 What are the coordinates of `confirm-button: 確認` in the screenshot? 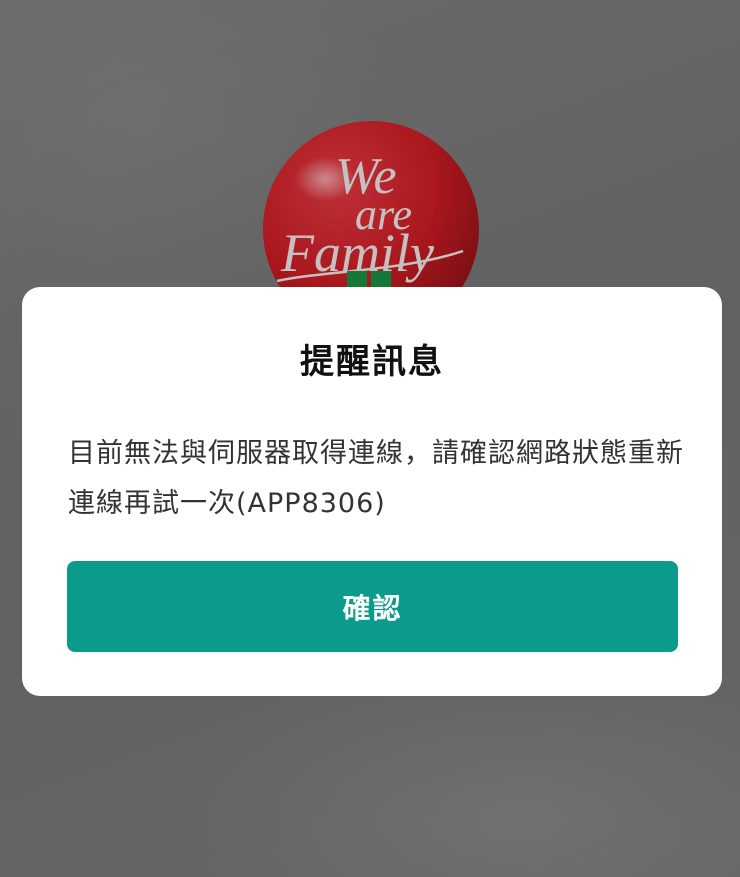 It's located at (372, 606).